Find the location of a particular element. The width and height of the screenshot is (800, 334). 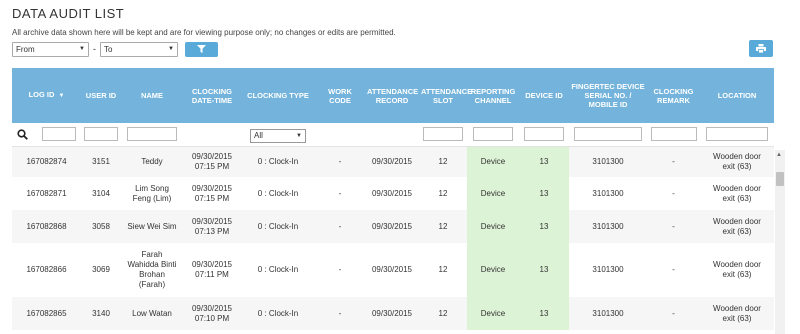

cell-name: Farah Wahidda Binti Brohan (Farah) is located at coordinates (152, 270).